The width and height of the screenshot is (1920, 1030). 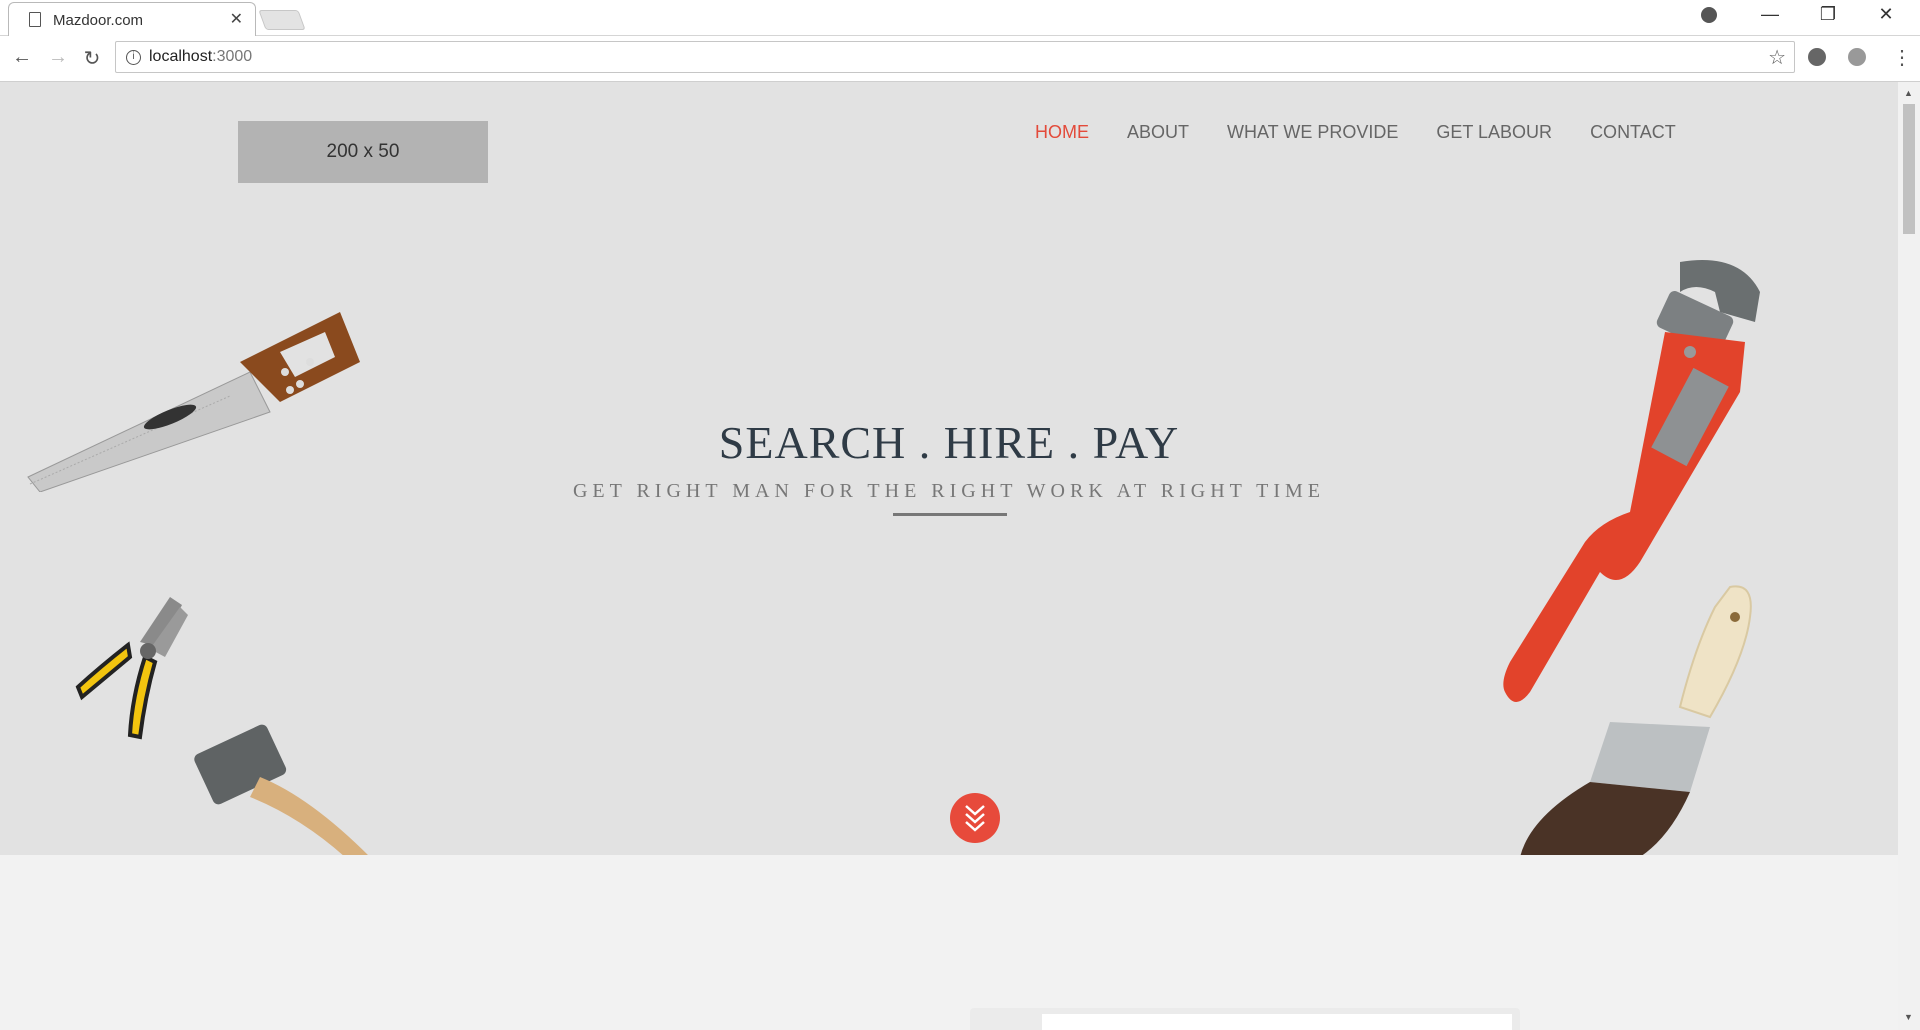 What do you see at coordinates (1909, 556) in the screenshot?
I see `page-scrollbar: ▲ ▼` at bounding box center [1909, 556].